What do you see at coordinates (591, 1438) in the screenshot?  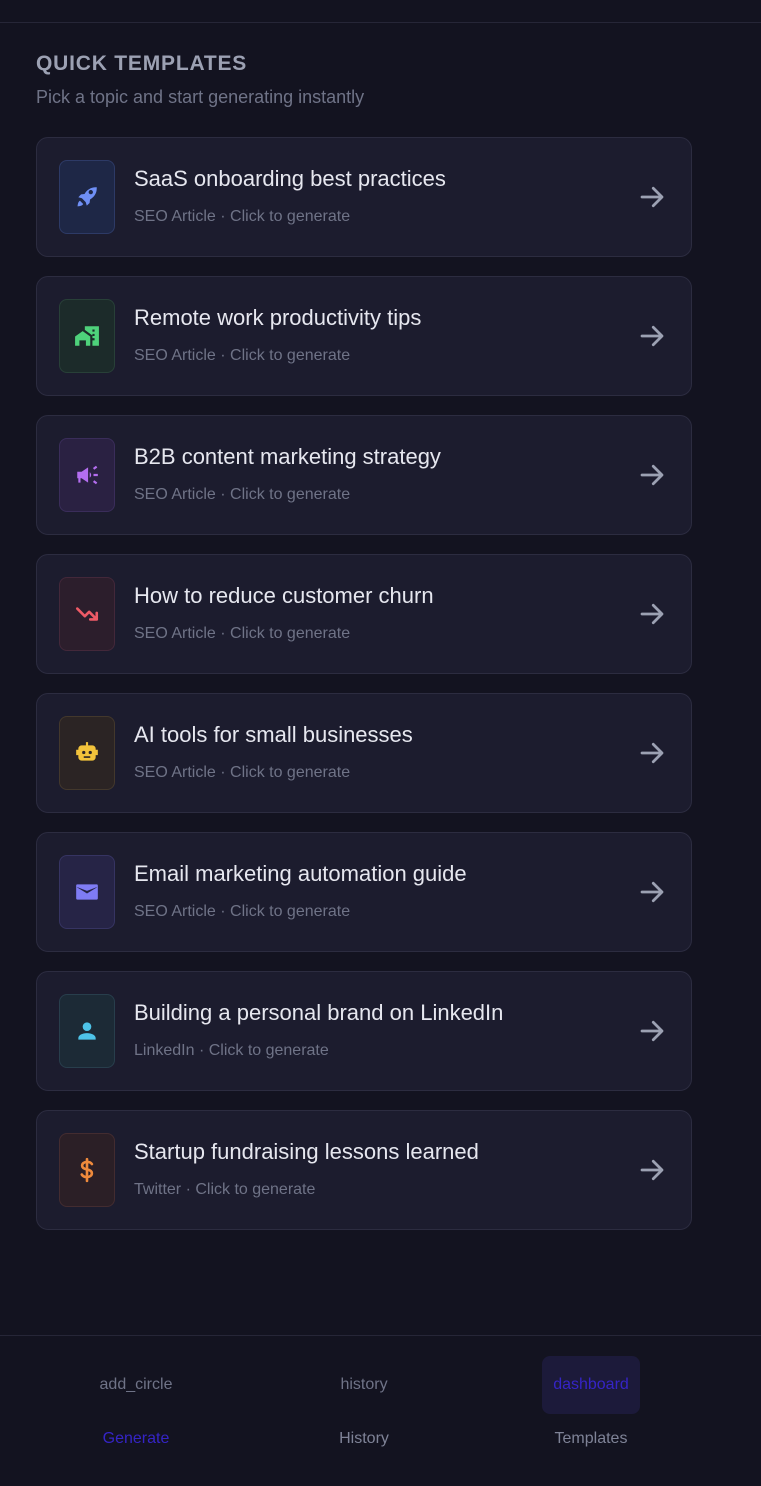 I see `nav-label: Templates` at bounding box center [591, 1438].